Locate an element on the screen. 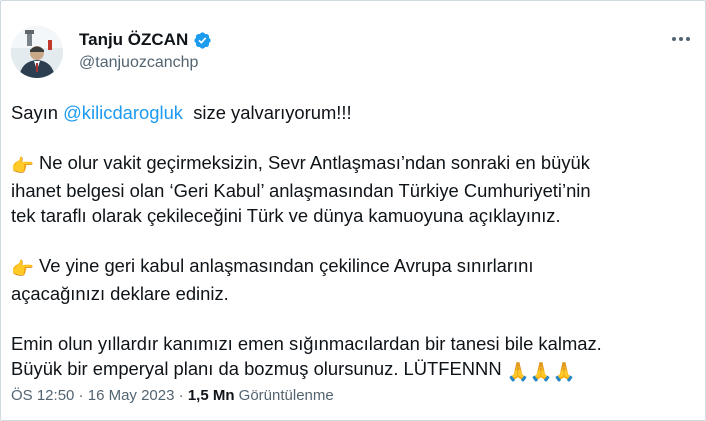  avatar-photo is located at coordinates (37, 52).